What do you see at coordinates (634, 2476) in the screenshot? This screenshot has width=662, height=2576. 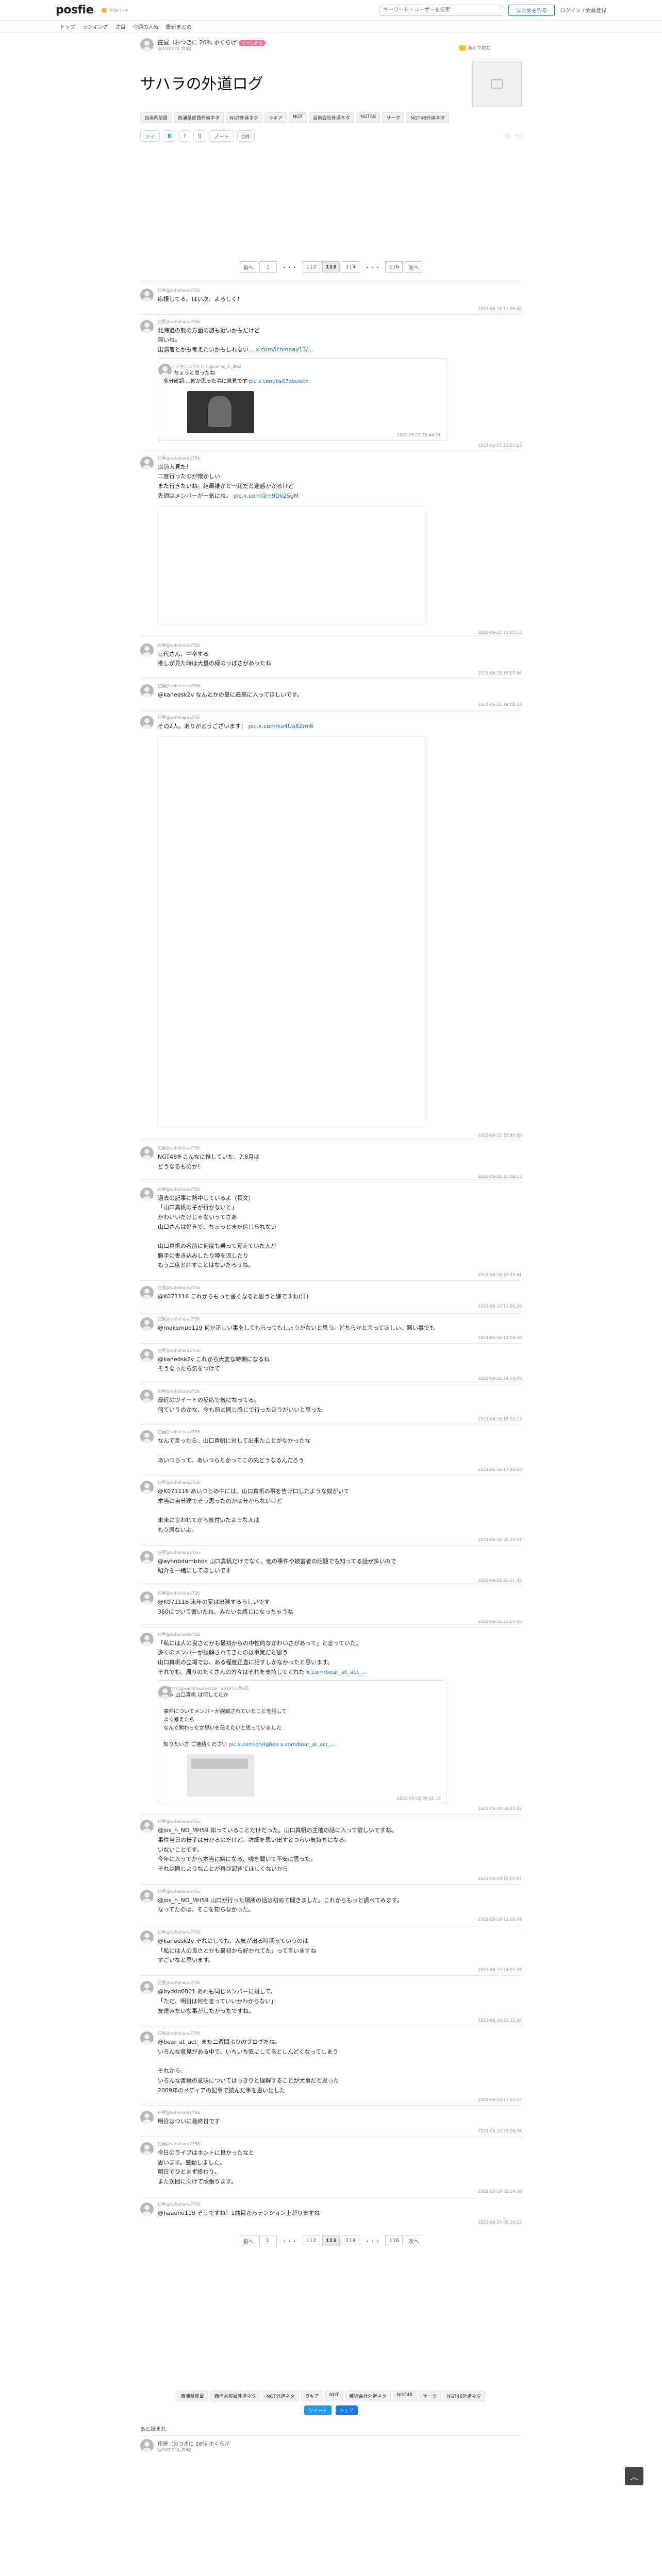 I see `back-to-top-button: ︿` at bounding box center [634, 2476].